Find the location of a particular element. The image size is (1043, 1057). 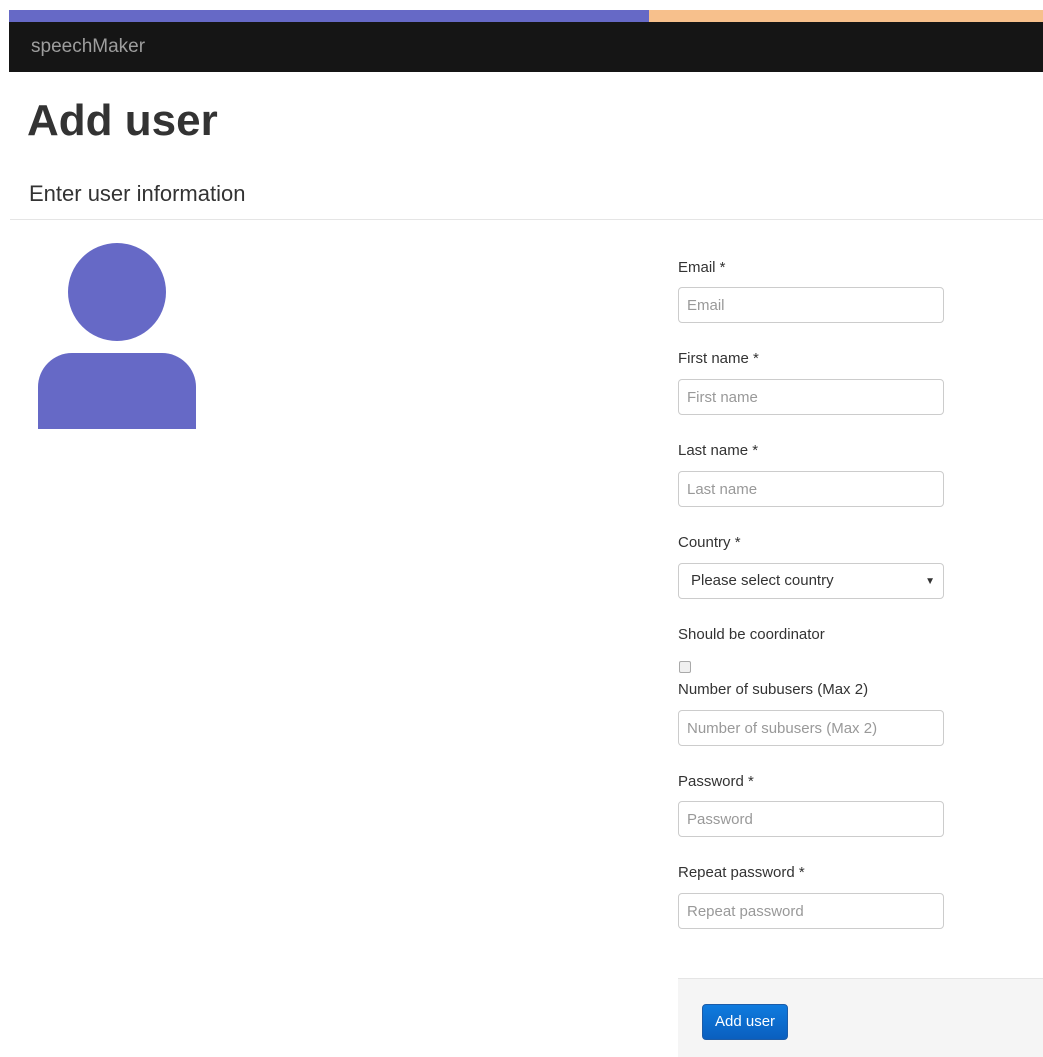

avatar-body is located at coordinates (117, 391).